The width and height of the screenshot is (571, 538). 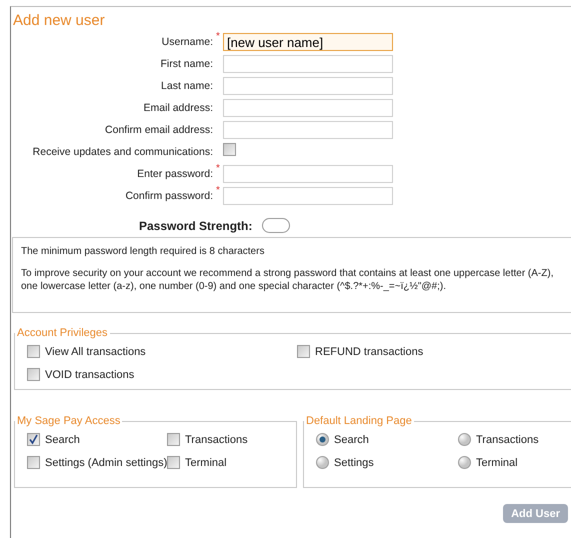 I want to click on radio-label: Search, so click(x=351, y=440).